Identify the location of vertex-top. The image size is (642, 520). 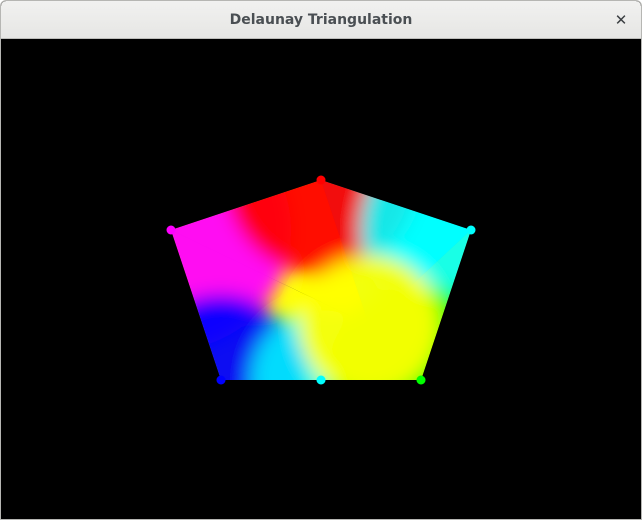
(321, 180).